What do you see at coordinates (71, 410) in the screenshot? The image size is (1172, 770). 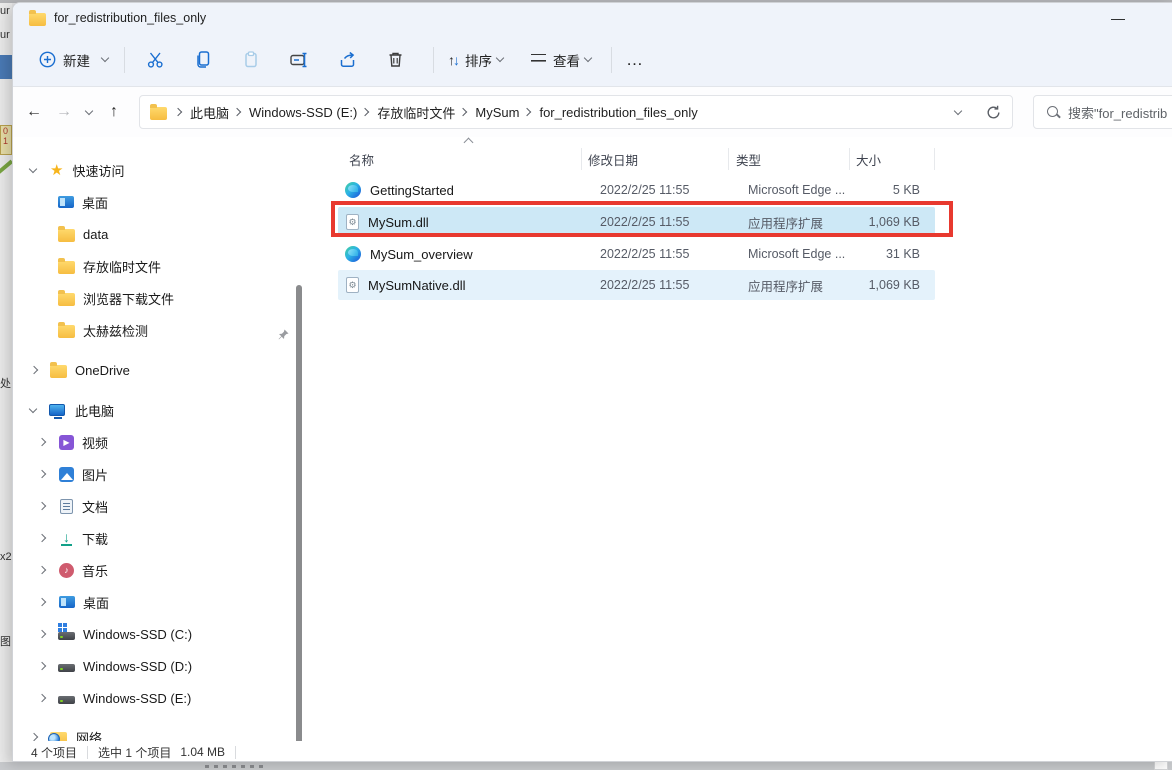 I see `sidebar-item-this-pc: 此电脑` at bounding box center [71, 410].